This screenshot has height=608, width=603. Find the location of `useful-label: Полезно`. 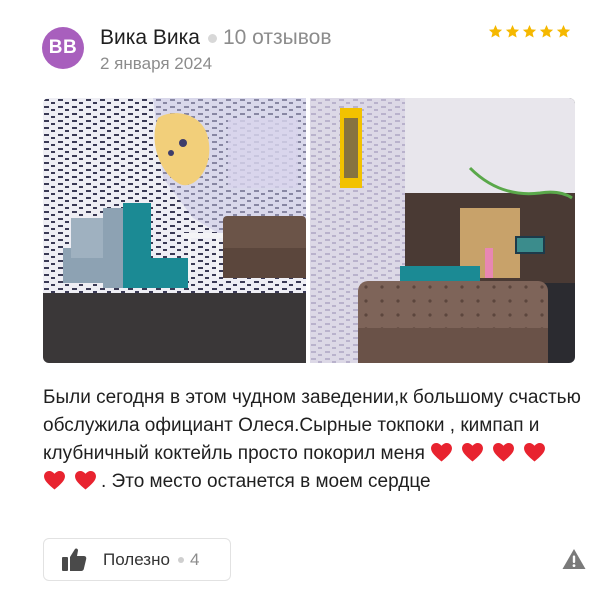

useful-label: Полезно is located at coordinates (136, 559).